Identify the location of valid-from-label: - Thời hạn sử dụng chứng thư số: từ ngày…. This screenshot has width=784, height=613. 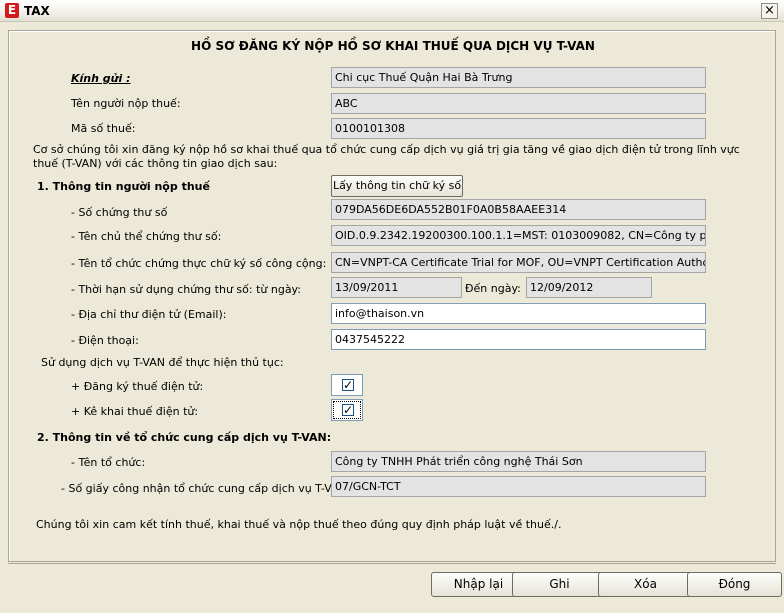
(186, 289).